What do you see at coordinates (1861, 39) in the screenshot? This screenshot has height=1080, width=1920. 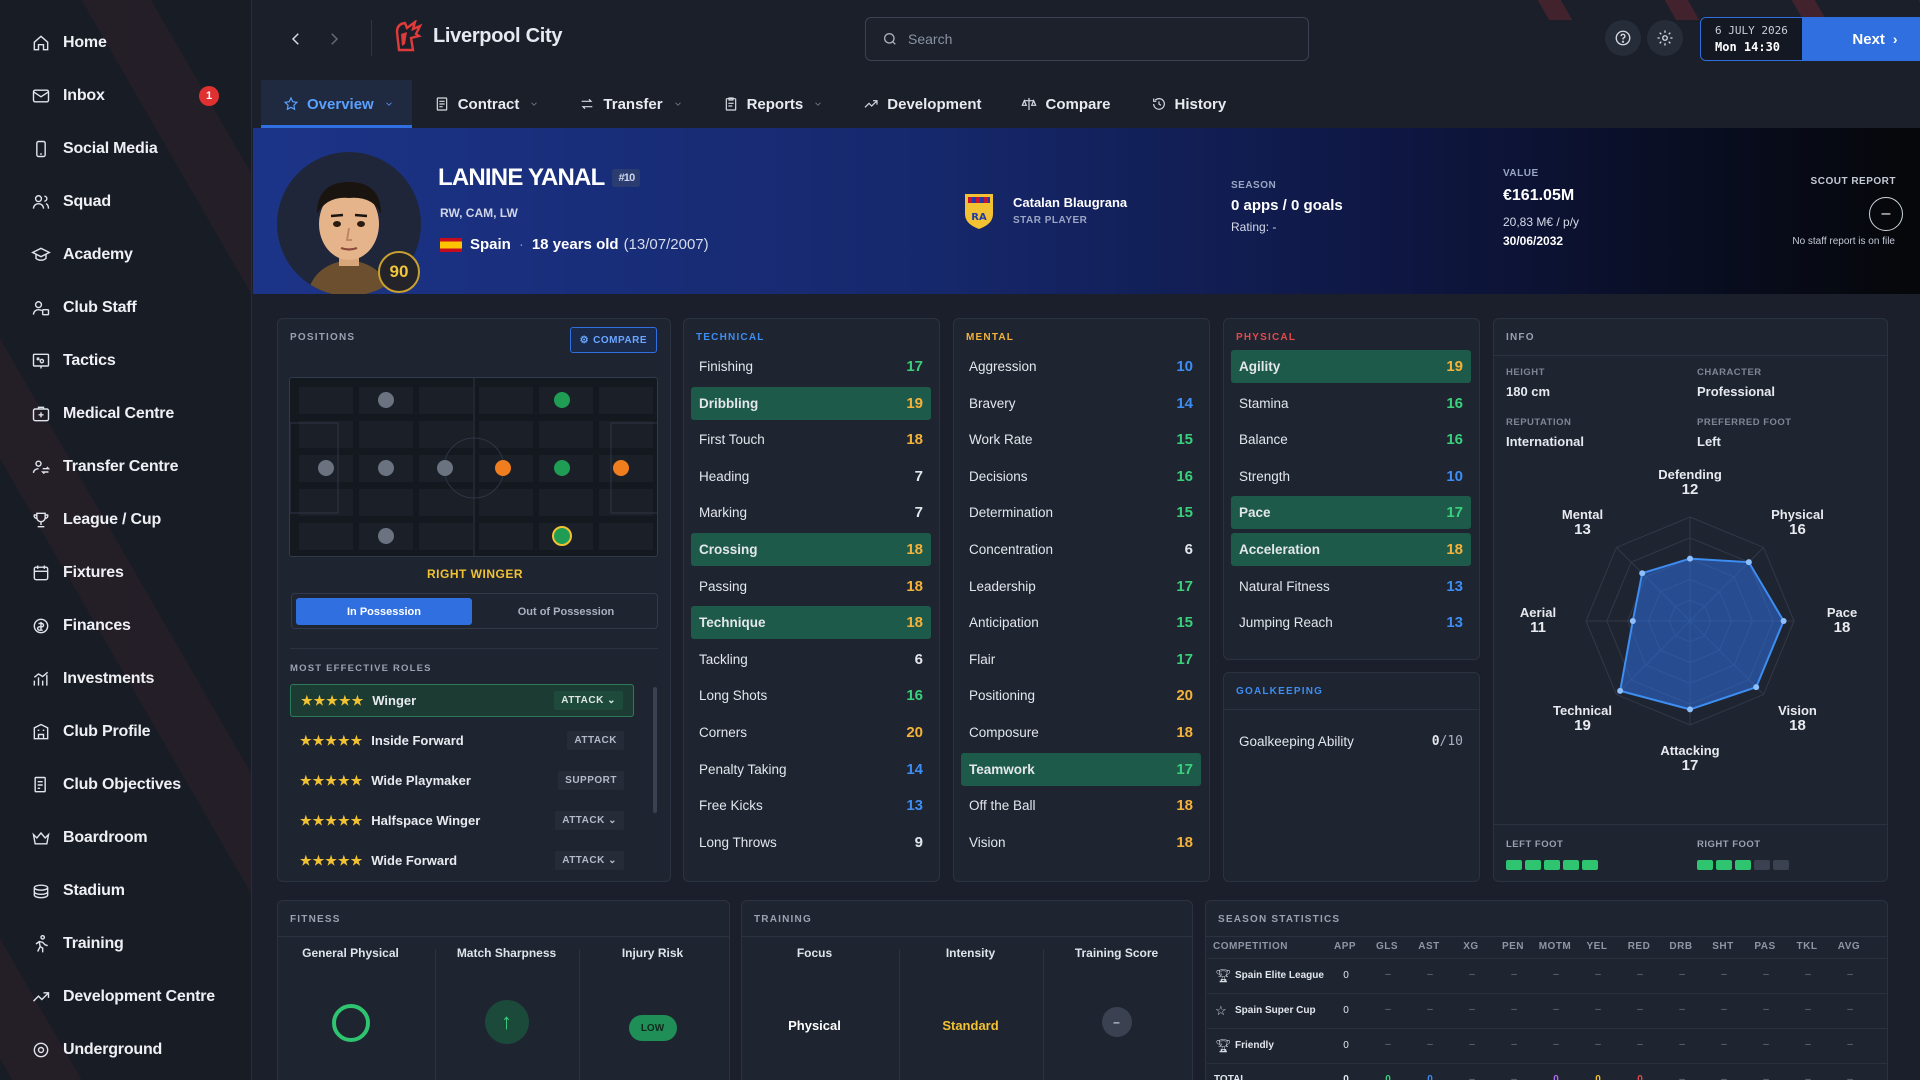 I see `next-button: Next ›` at bounding box center [1861, 39].